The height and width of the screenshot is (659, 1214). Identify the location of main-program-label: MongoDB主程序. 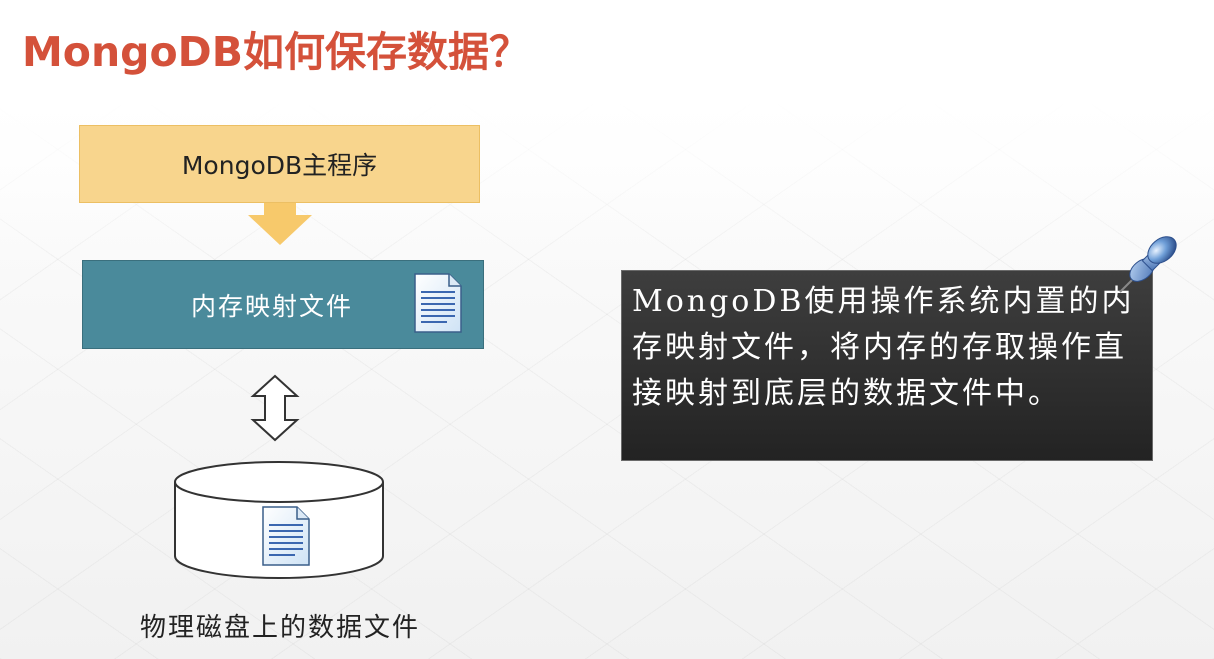
(279, 165).